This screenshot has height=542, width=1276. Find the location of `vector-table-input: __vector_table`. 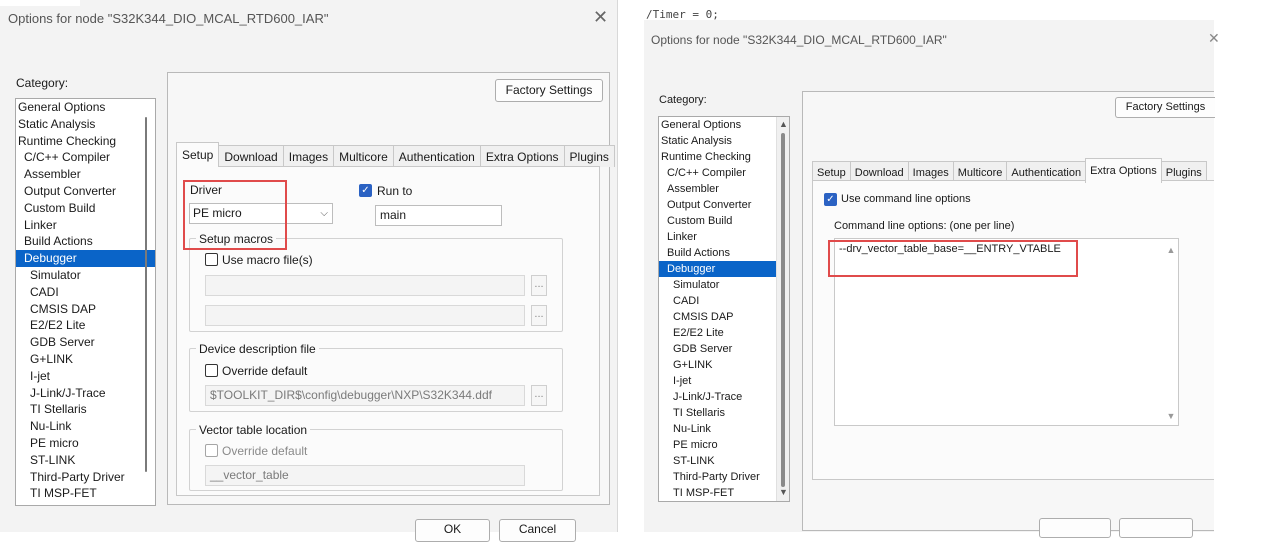

vector-table-input: __vector_table is located at coordinates (365, 475).